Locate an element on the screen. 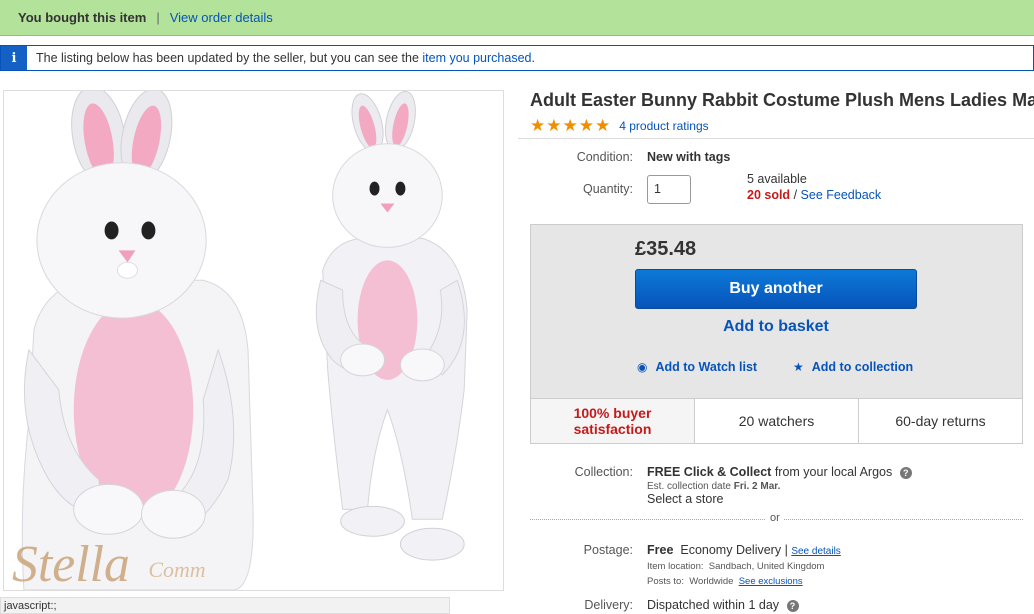 This screenshot has height=614, width=1034. info-icon: i is located at coordinates (14, 58).